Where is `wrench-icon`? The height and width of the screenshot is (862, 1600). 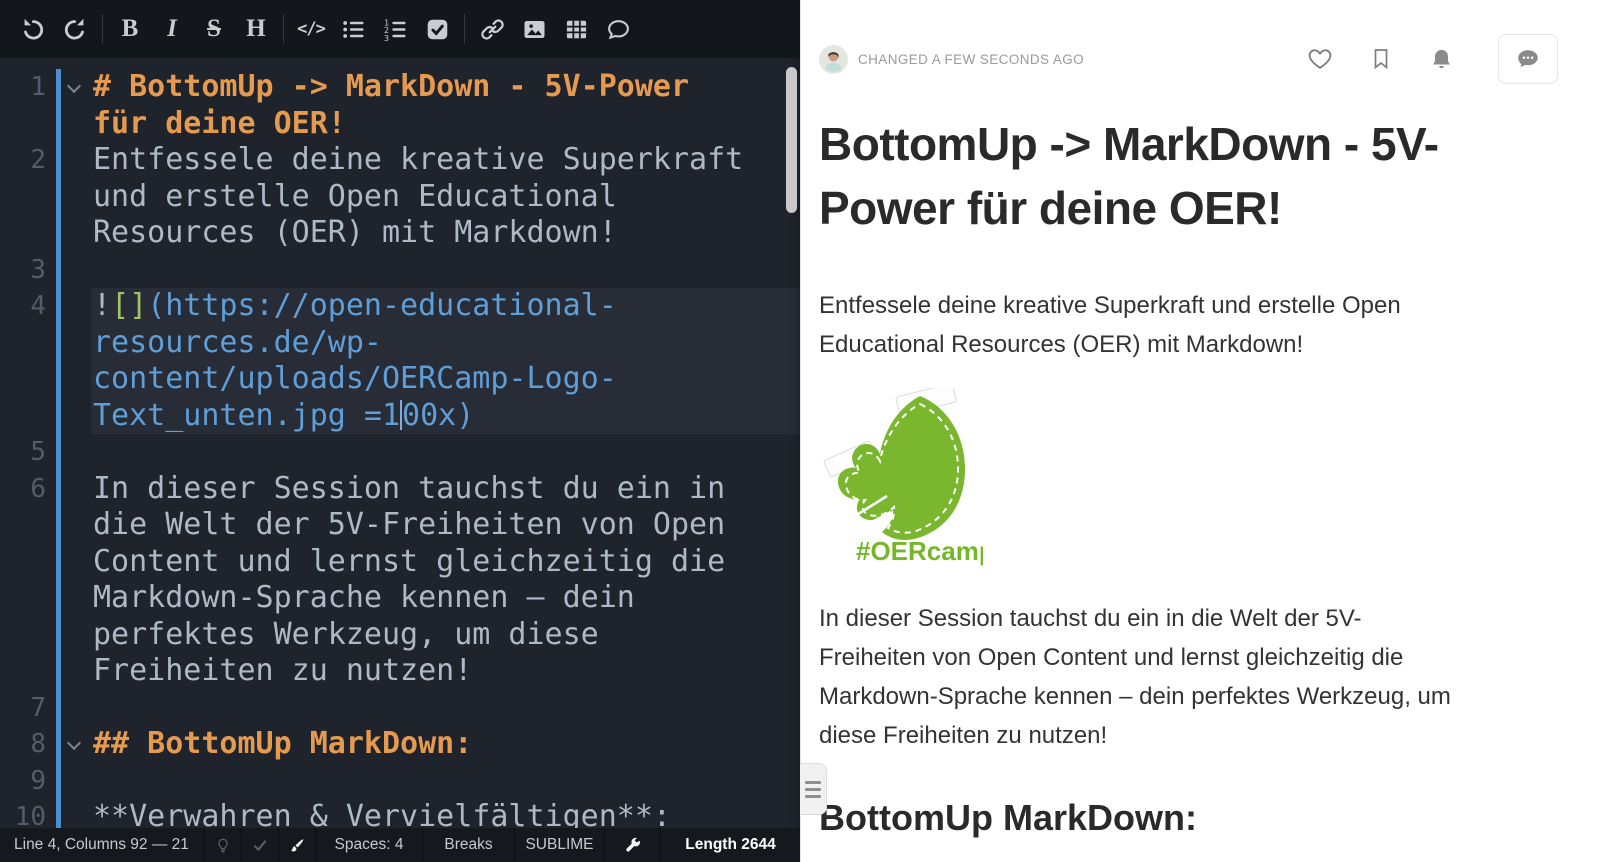 wrench-icon is located at coordinates (633, 845).